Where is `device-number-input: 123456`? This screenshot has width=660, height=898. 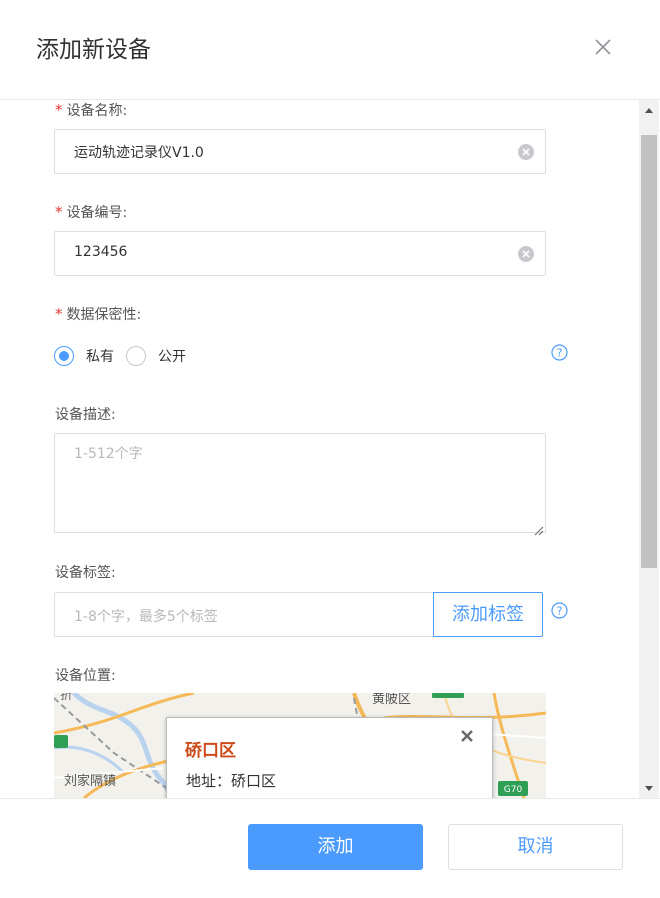 device-number-input: 123456 is located at coordinates (300, 253).